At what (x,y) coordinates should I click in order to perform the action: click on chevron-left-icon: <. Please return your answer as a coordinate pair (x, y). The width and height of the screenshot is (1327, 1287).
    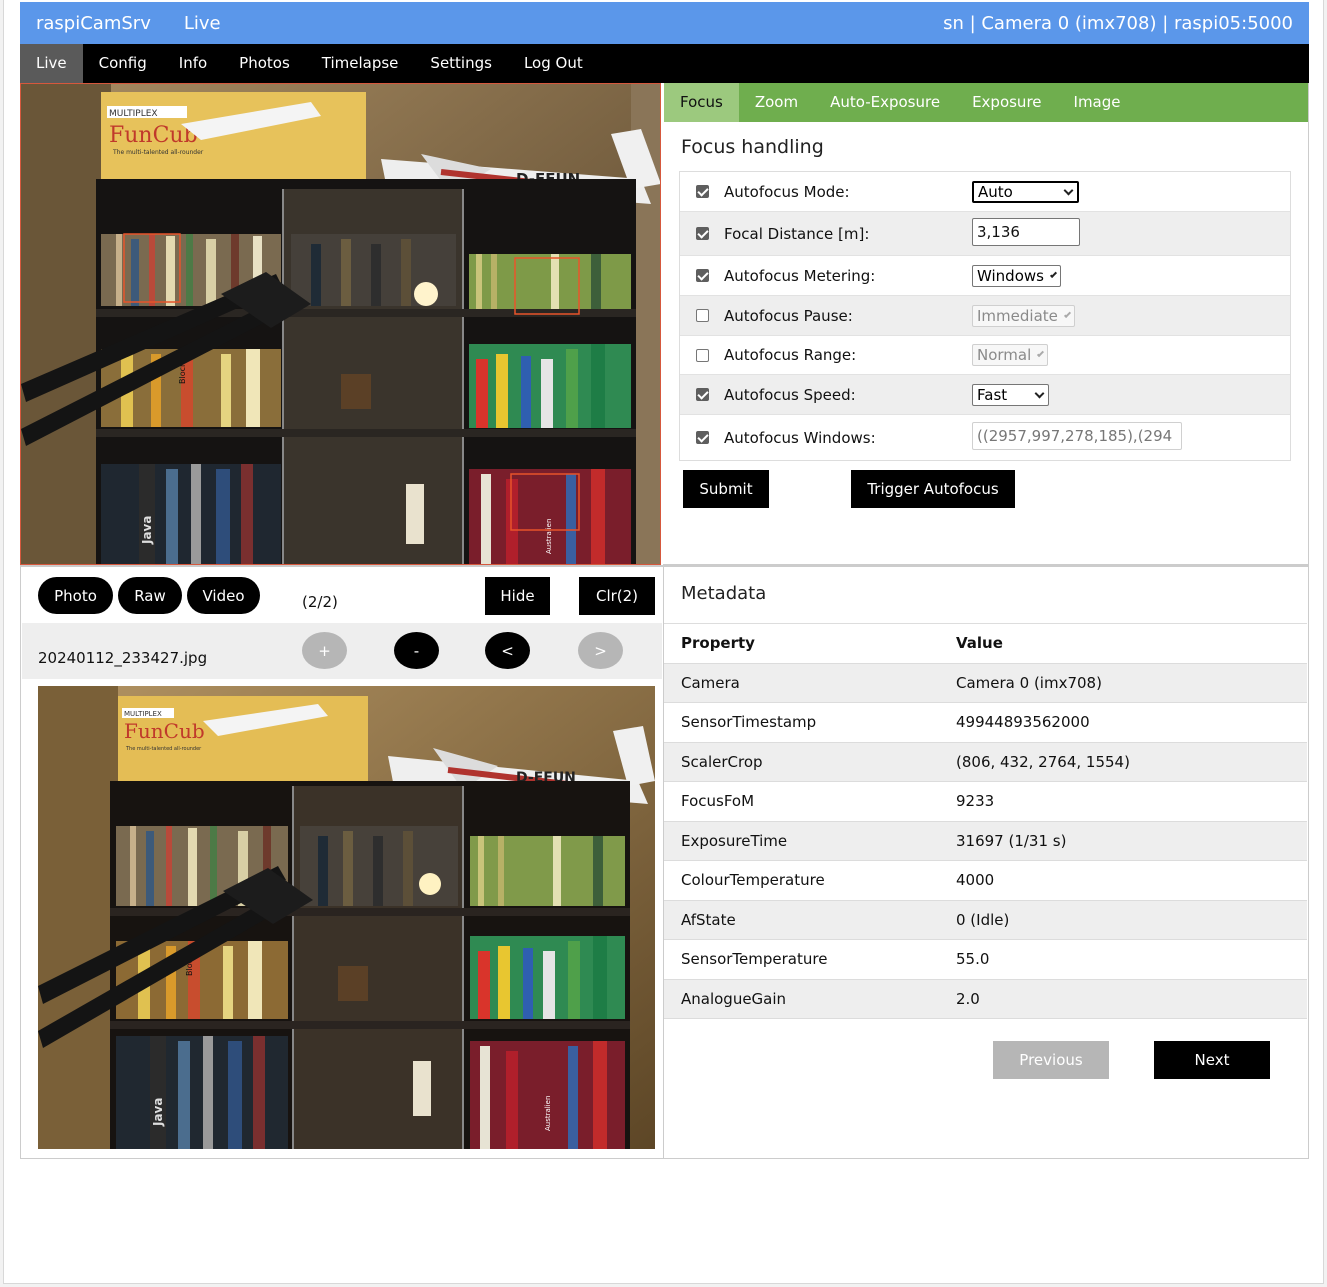
    Looking at the image, I should click on (507, 650).